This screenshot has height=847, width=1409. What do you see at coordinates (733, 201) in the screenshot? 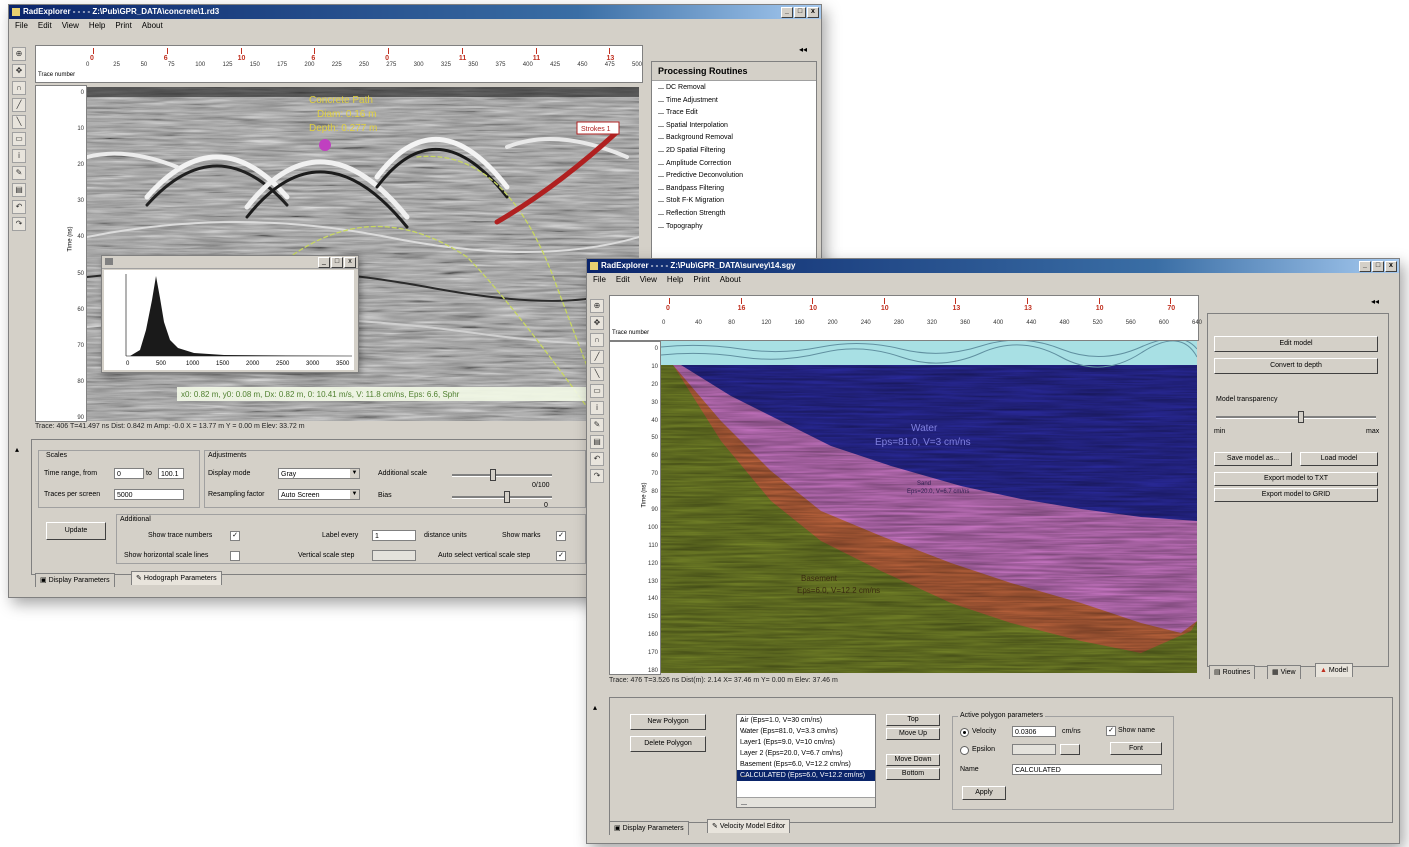
I see `processing-routine-item: Stolt F-K Migration` at bounding box center [733, 201].